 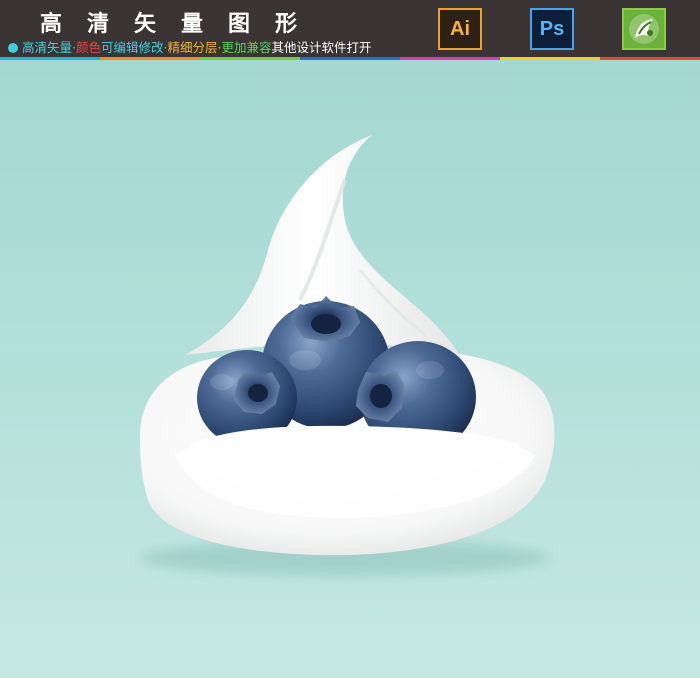 I want to click on photoshop-icon: Ps, so click(x=552, y=29).